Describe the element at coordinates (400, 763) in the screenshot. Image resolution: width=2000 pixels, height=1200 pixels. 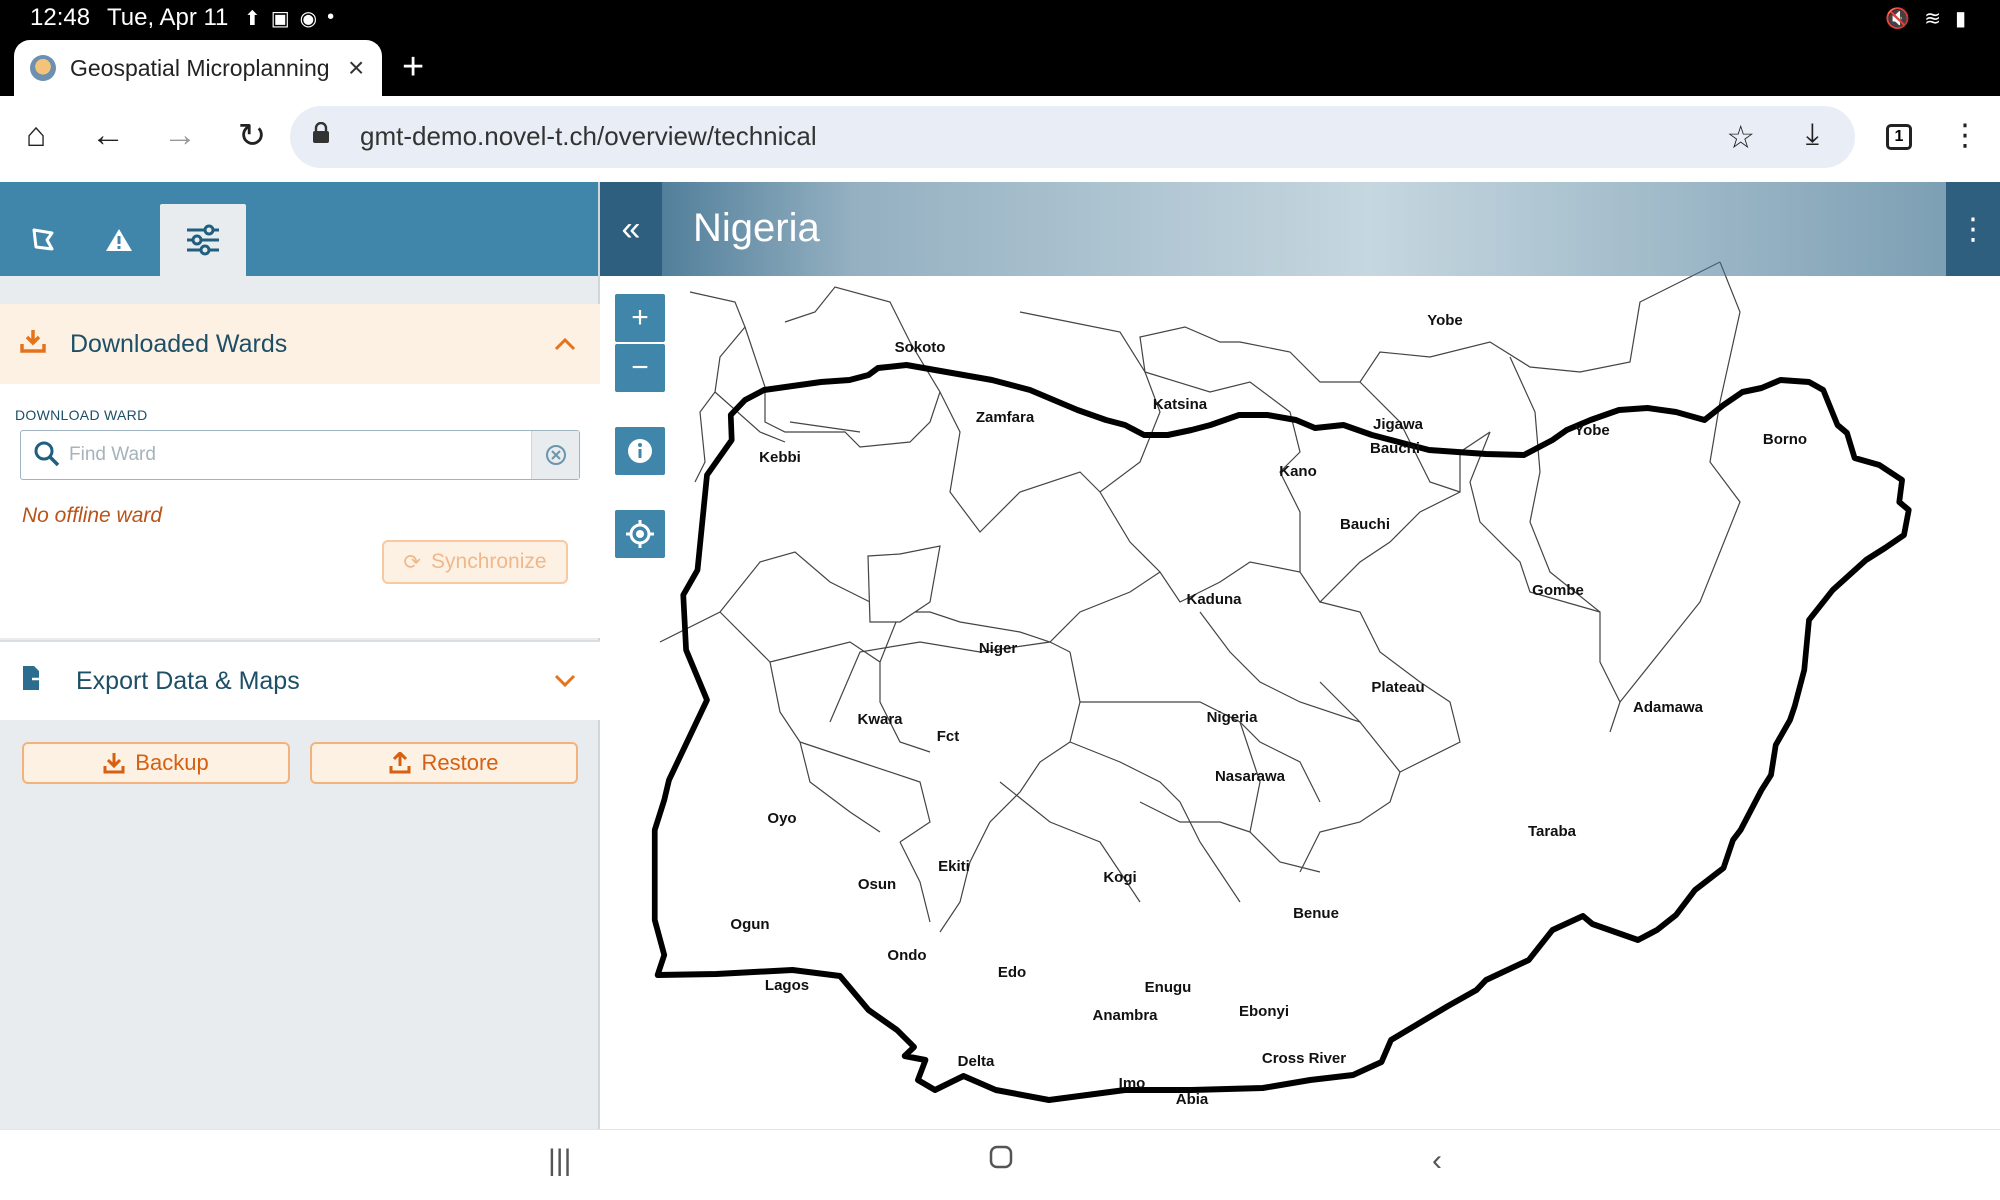
I see `upload-icon` at that location.